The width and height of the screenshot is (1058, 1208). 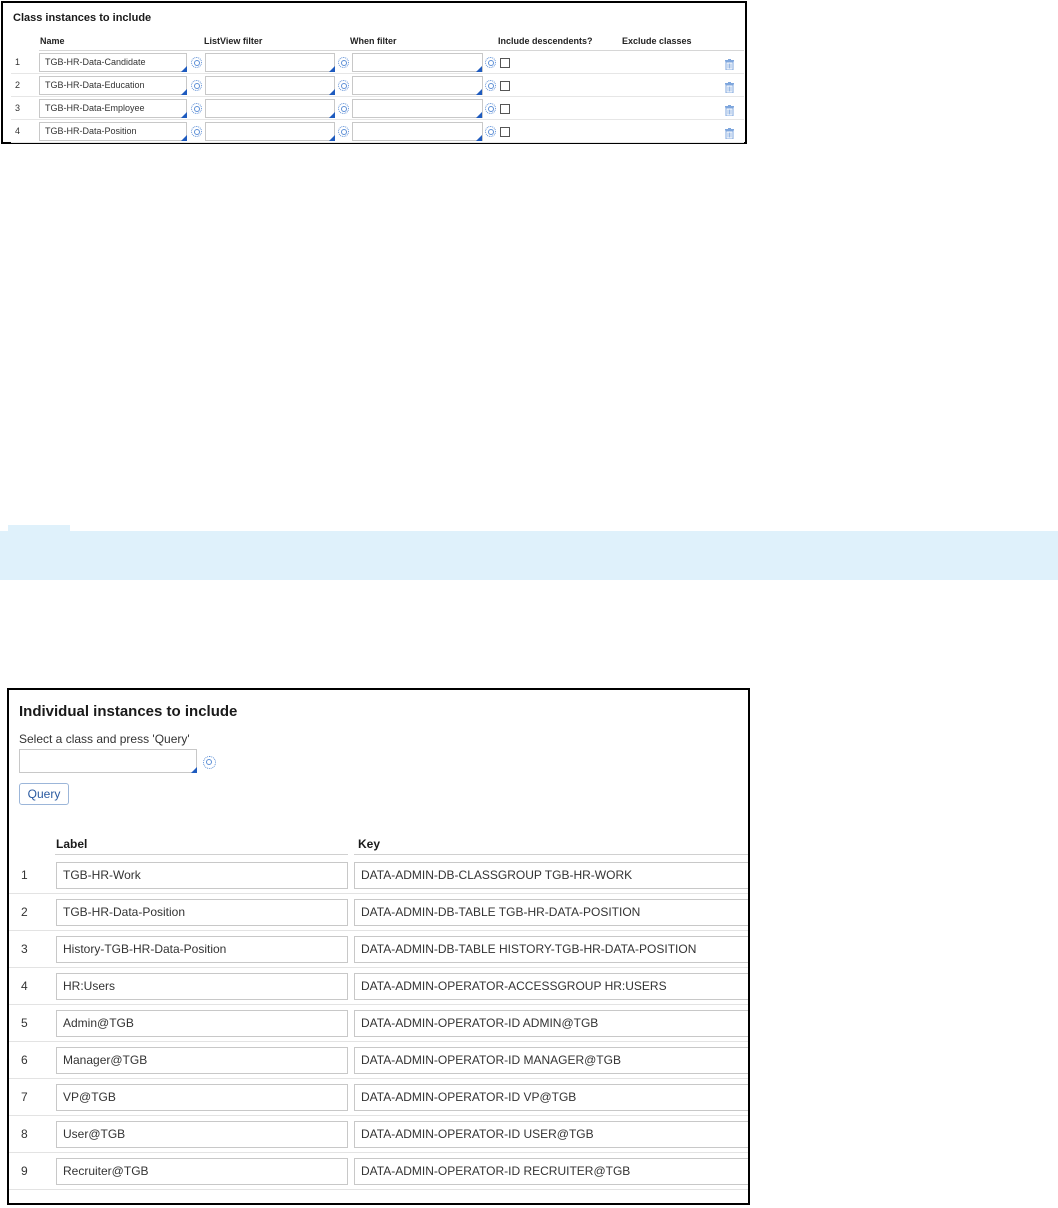 I want to click on instance-label-field: Admin@TGB, so click(x=202, y=1023).